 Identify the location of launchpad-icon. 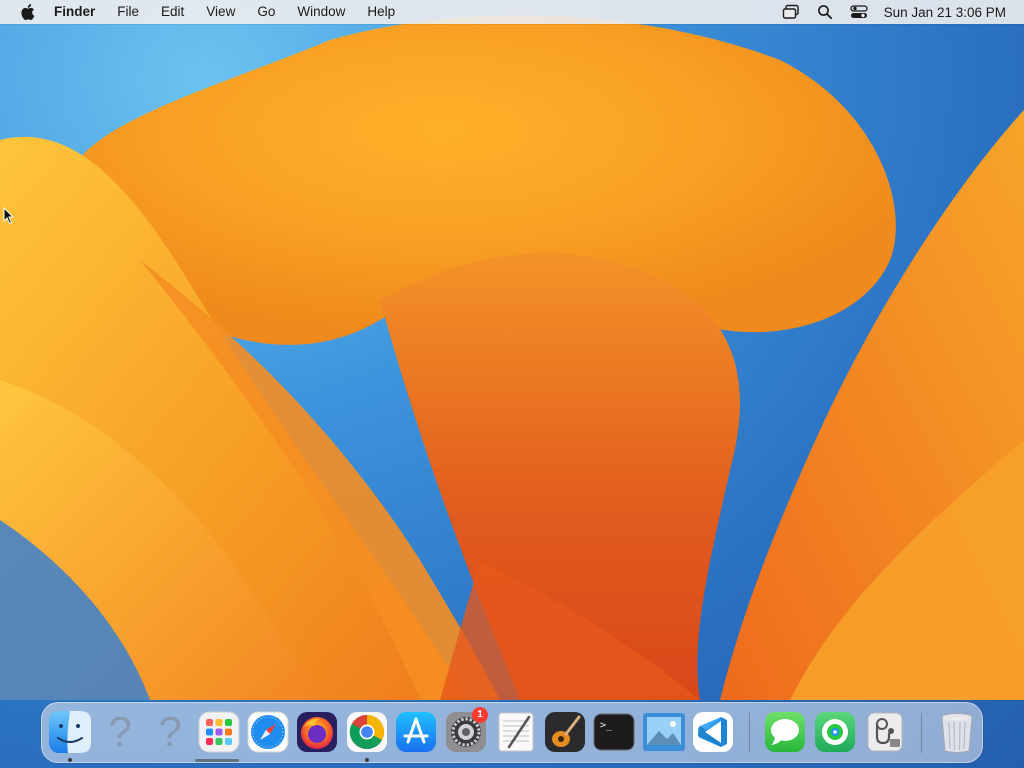
(219, 732).